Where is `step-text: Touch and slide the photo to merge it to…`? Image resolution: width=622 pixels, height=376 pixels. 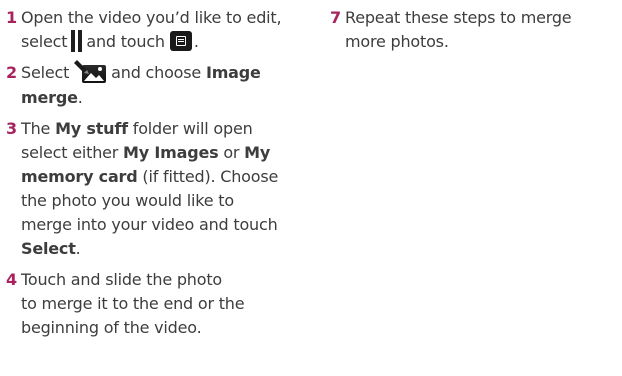
step-text: Touch and slide the photo to merge it to… is located at coordinates (133, 304).